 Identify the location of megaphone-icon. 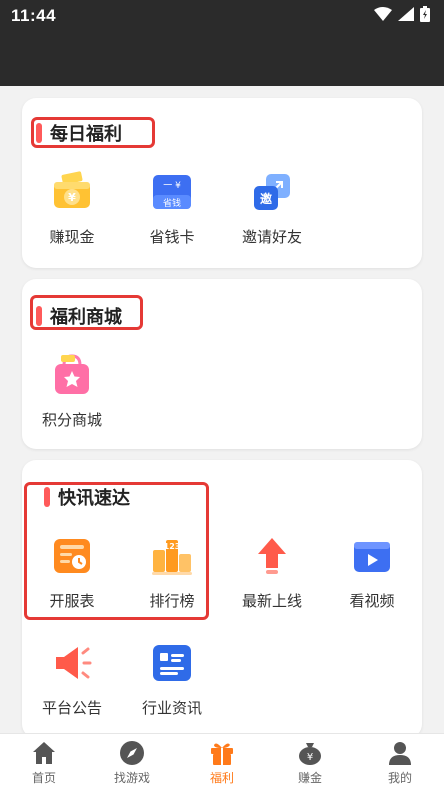
(72, 663).